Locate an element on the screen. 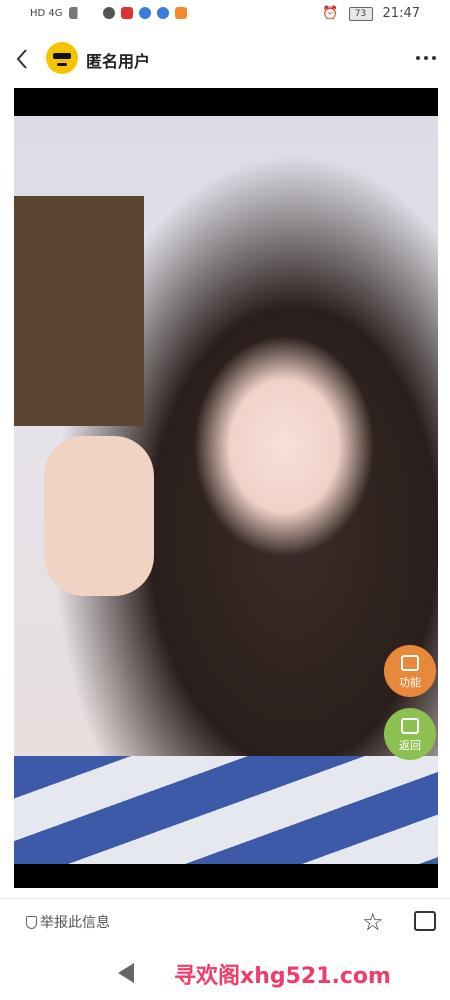 The image size is (450, 1000). app-music-icon is located at coordinates (162, 13).